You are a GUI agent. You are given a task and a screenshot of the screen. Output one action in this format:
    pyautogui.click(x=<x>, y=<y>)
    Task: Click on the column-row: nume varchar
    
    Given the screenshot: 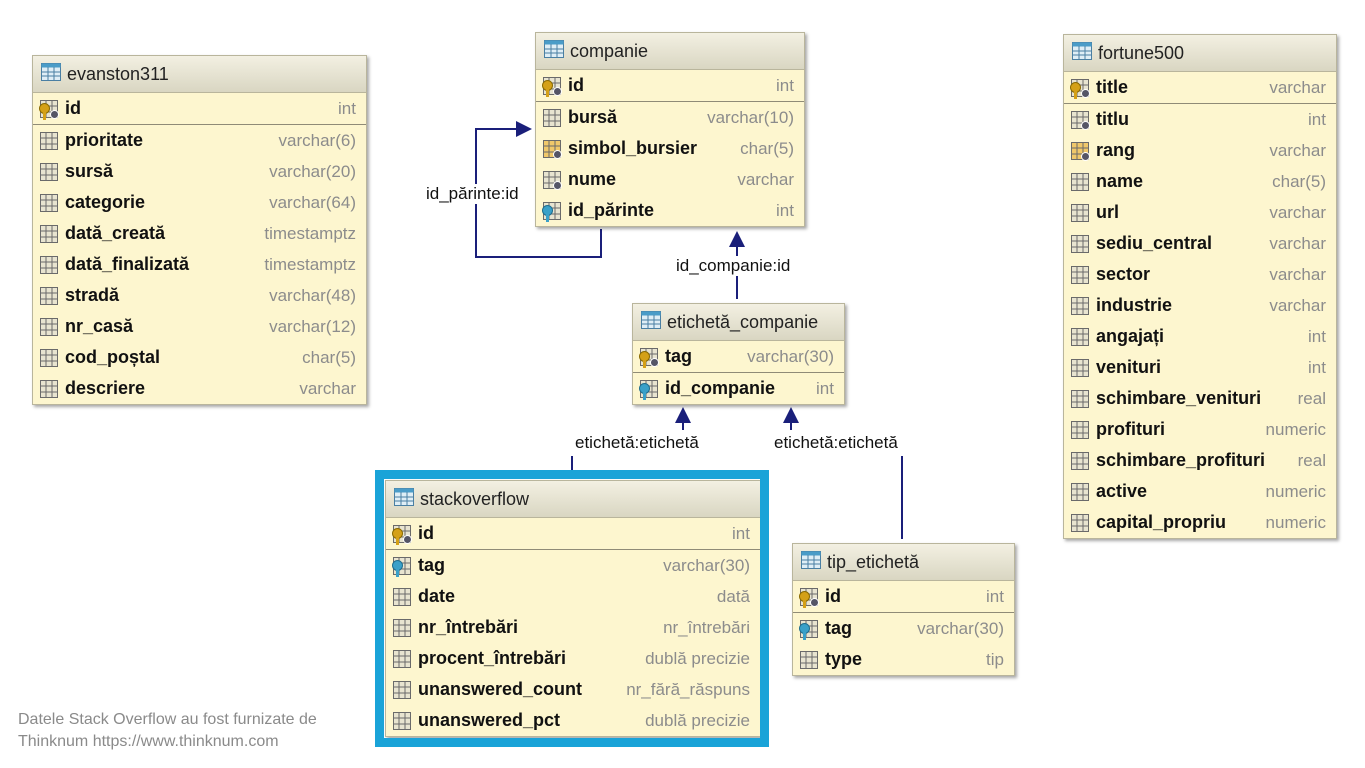 What is the action you would take?
    pyautogui.click(x=670, y=179)
    